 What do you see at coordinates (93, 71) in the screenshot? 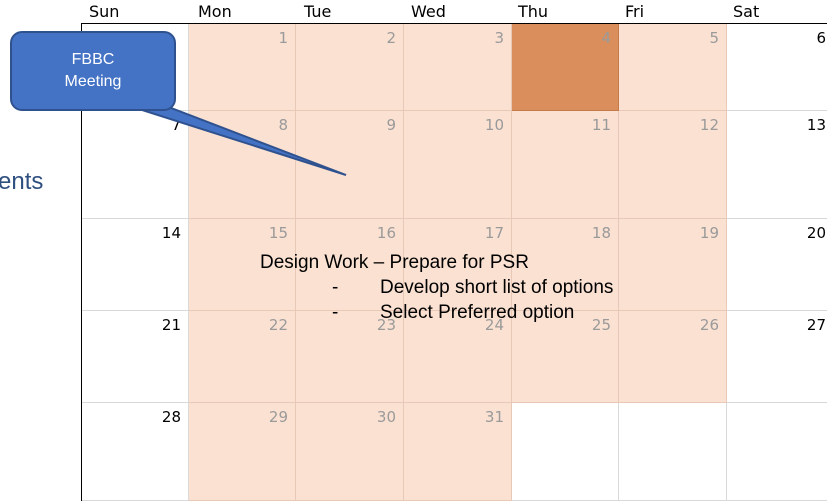
I see `fbbc-meeting-callout: FBBC Meeting` at bounding box center [93, 71].